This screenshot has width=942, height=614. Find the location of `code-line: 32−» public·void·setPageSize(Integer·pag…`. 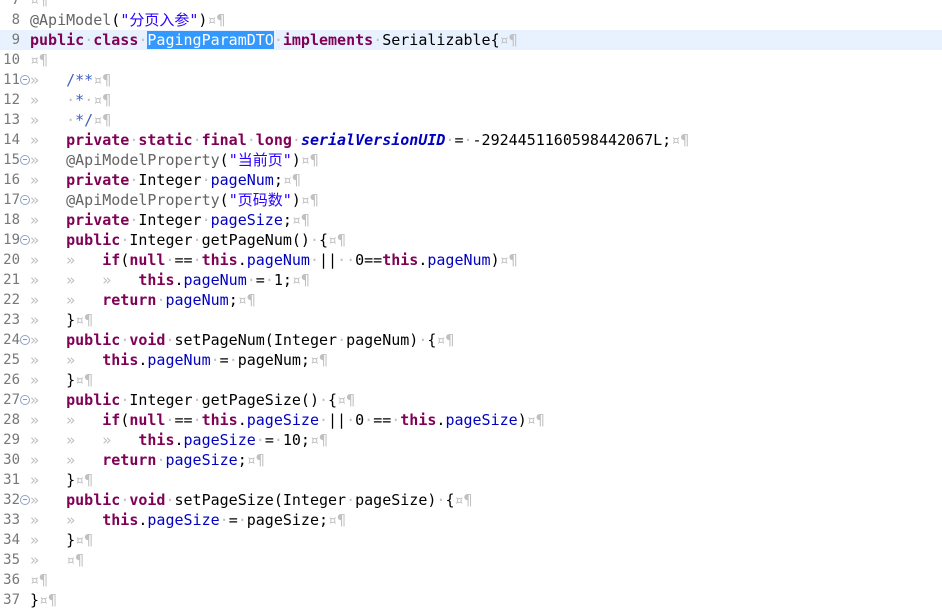

code-line: 32−» public·void·setPageSize(Integer·pag… is located at coordinates (471, 500).